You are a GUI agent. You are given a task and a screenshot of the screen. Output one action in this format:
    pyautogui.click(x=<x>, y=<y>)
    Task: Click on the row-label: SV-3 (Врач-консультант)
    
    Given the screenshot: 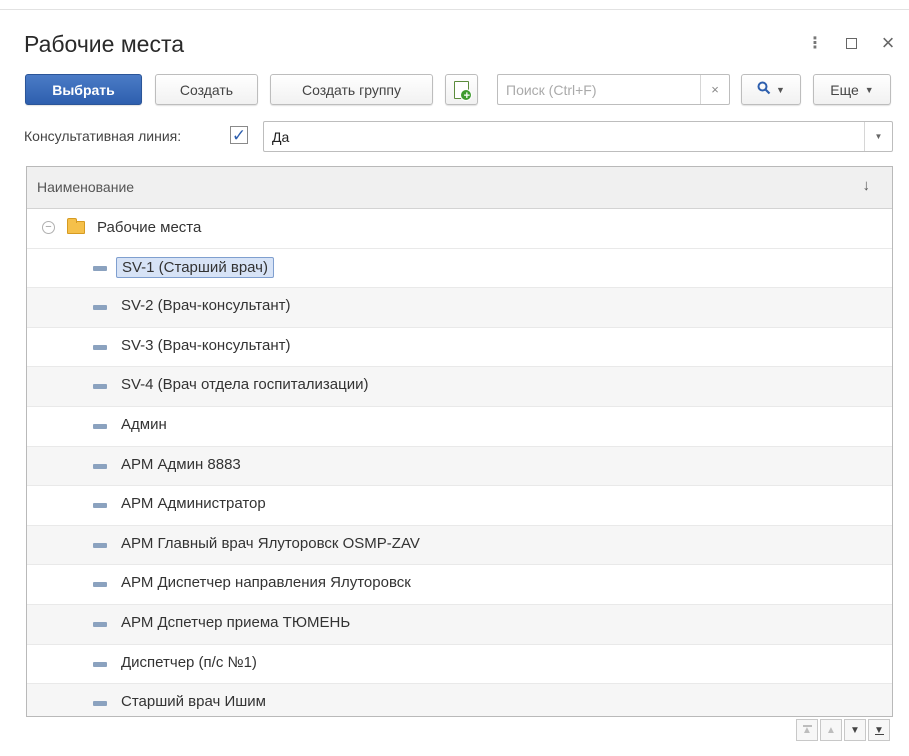 What is the action you would take?
    pyautogui.click(x=206, y=345)
    